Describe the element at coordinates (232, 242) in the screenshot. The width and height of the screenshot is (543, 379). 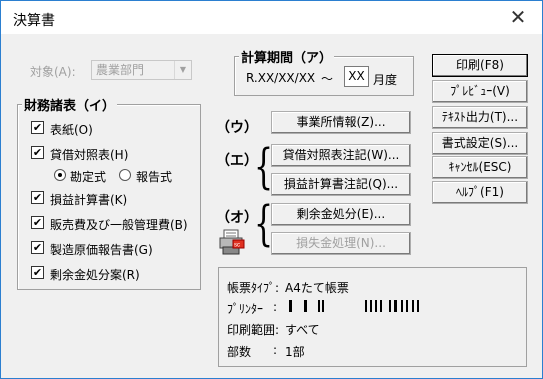
I see `printer-icon: sc` at that location.